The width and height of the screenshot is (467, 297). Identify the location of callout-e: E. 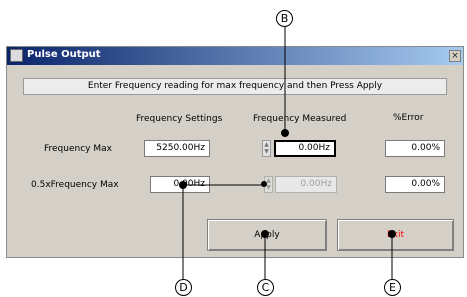
(392, 287).